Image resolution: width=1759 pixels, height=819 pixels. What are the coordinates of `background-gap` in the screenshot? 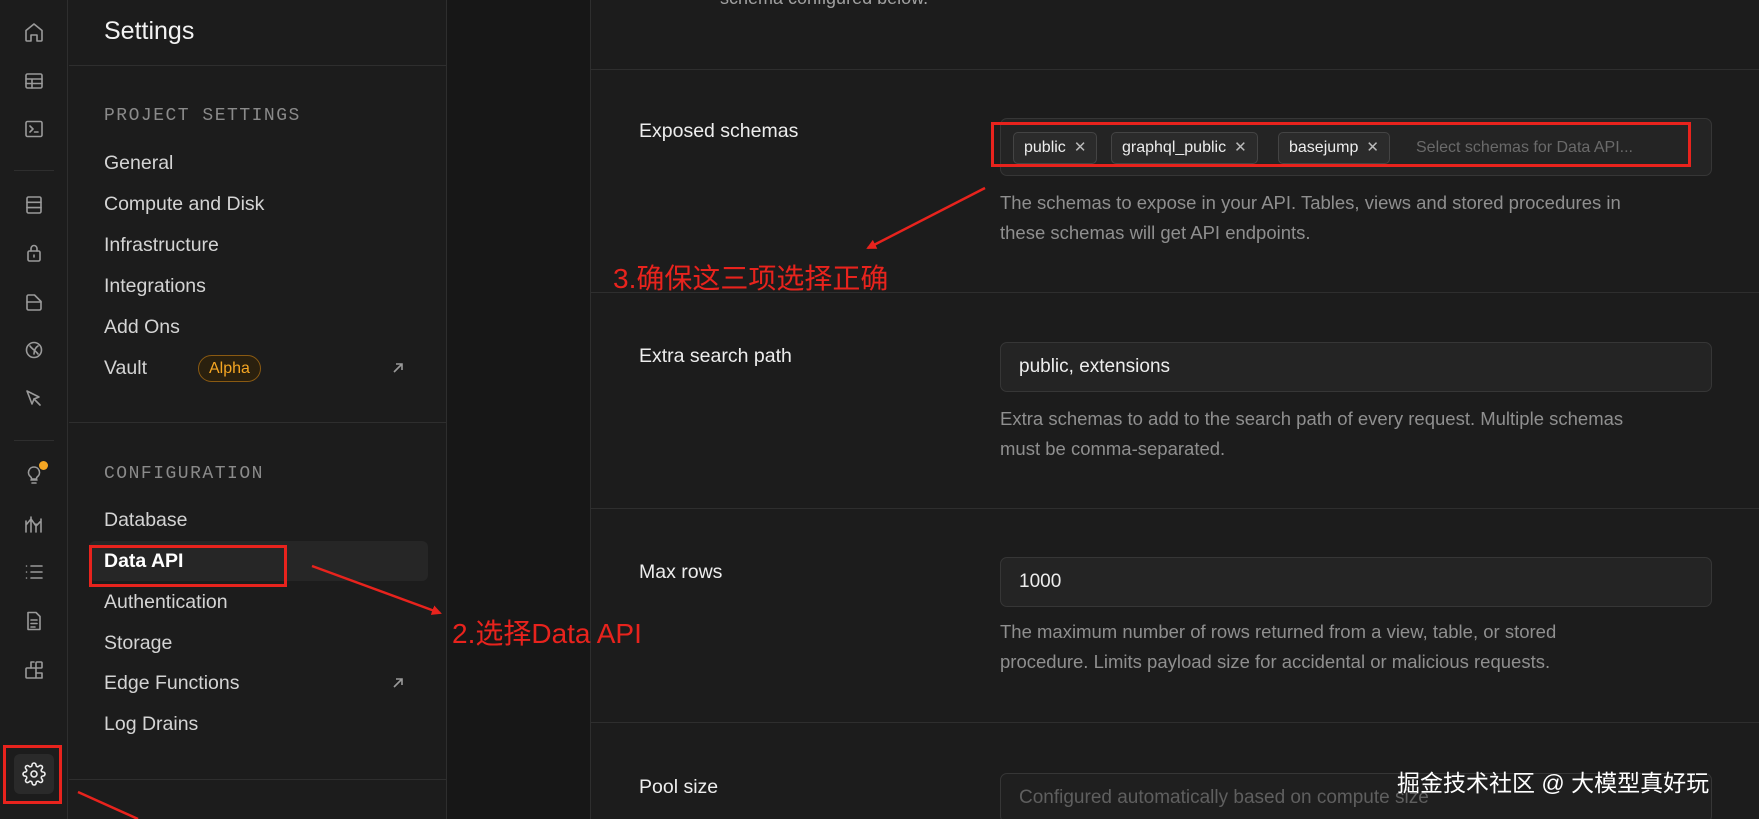 It's located at (518, 409).